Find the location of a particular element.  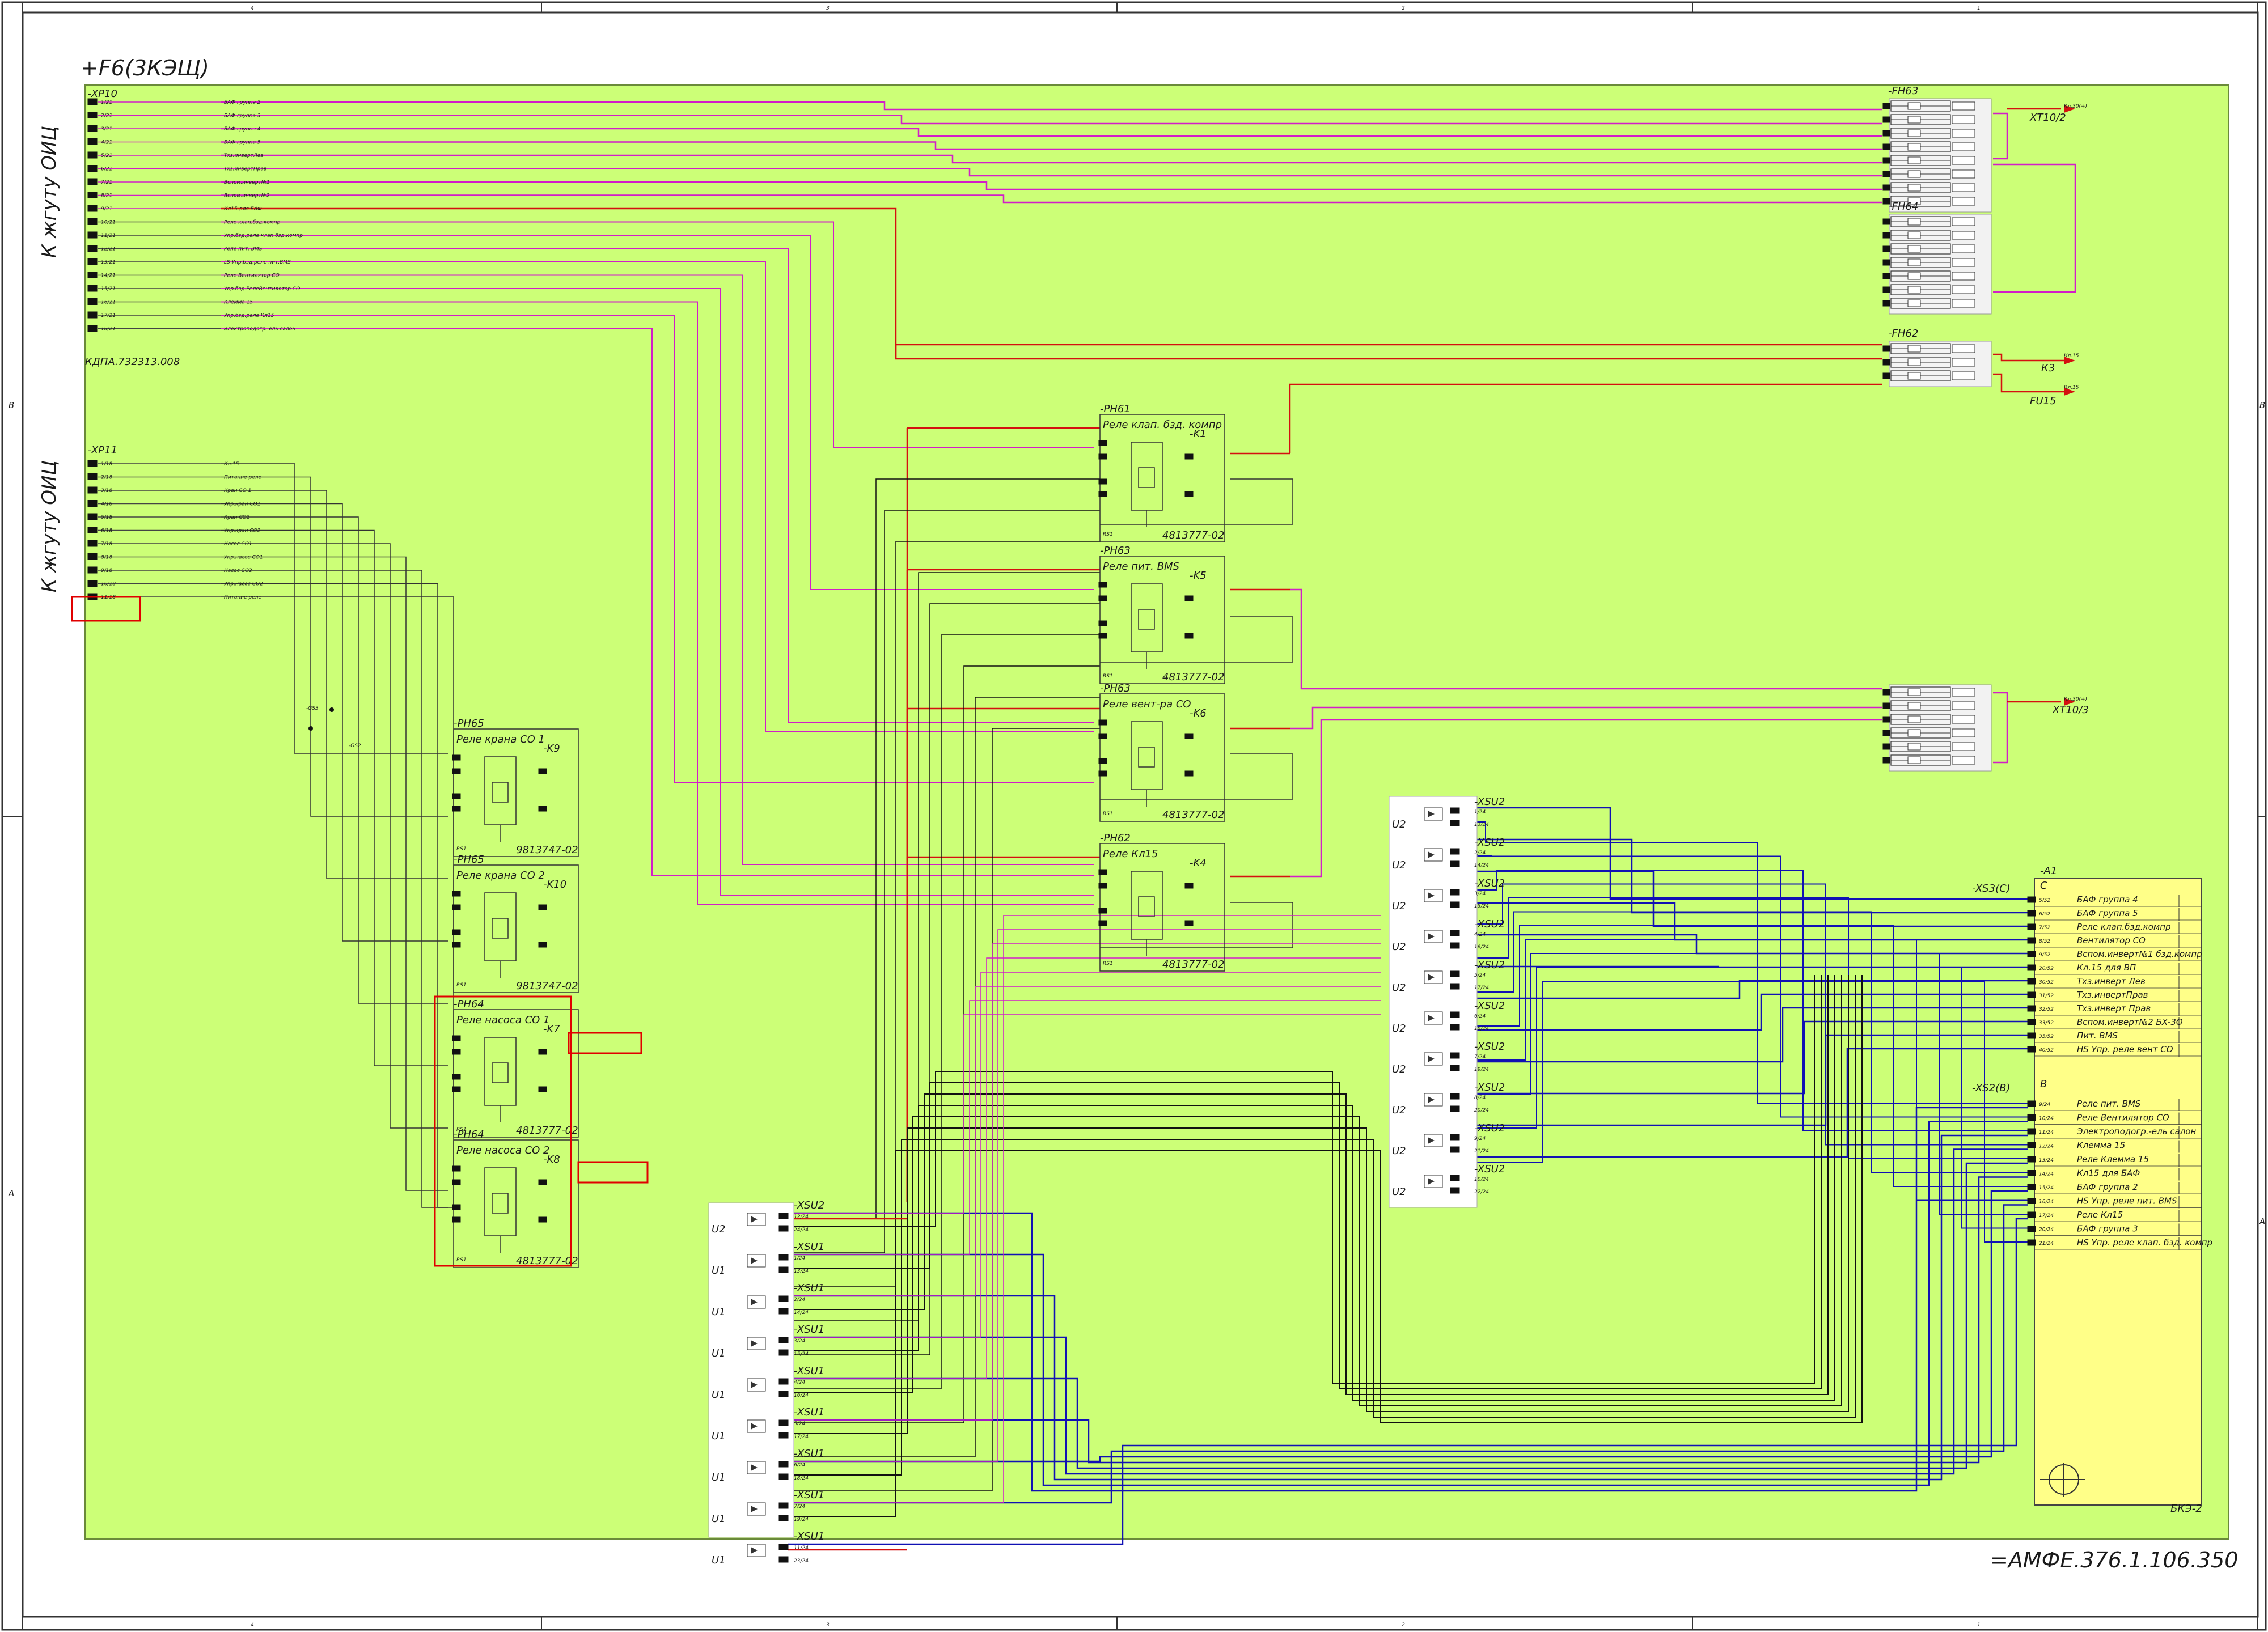

xsu2-pin: 21/24 is located at coordinates (1481, 1151).